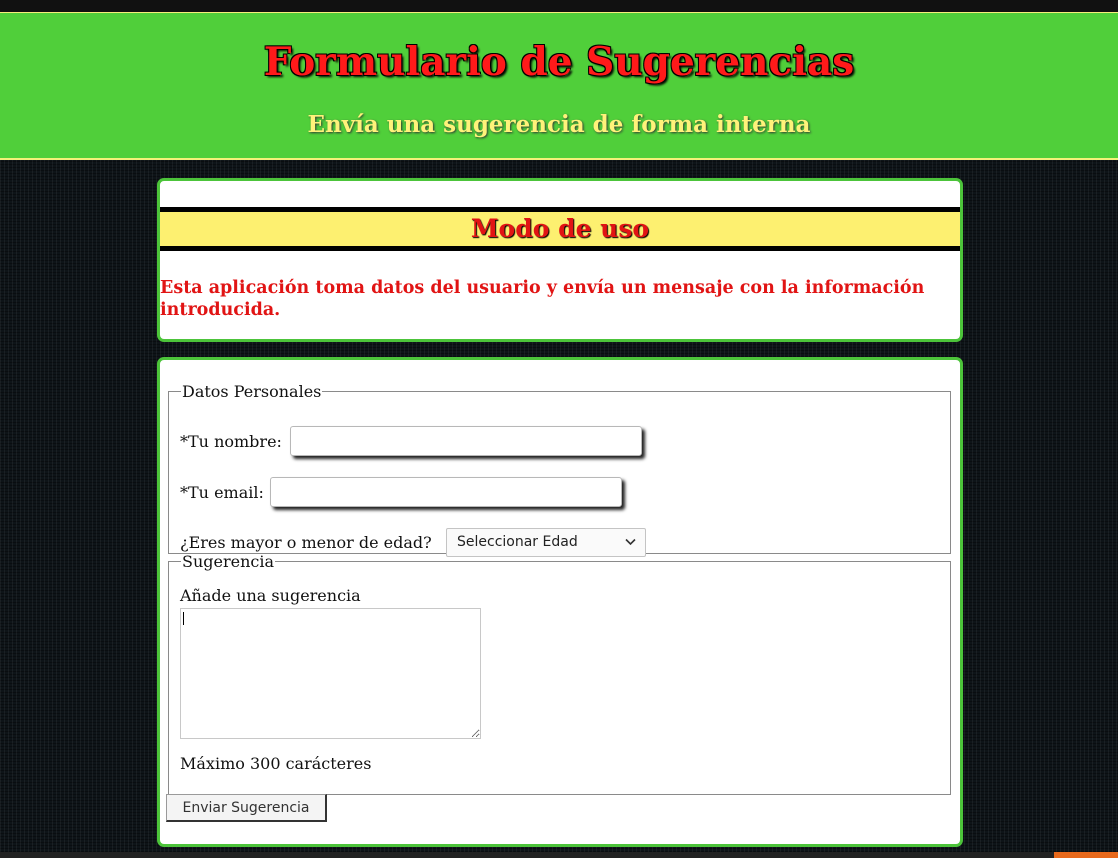 Image resolution: width=1118 pixels, height=858 pixels. Describe the element at coordinates (228, 561) in the screenshot. I see `suggestion-legend: Sugerencia` at that location.